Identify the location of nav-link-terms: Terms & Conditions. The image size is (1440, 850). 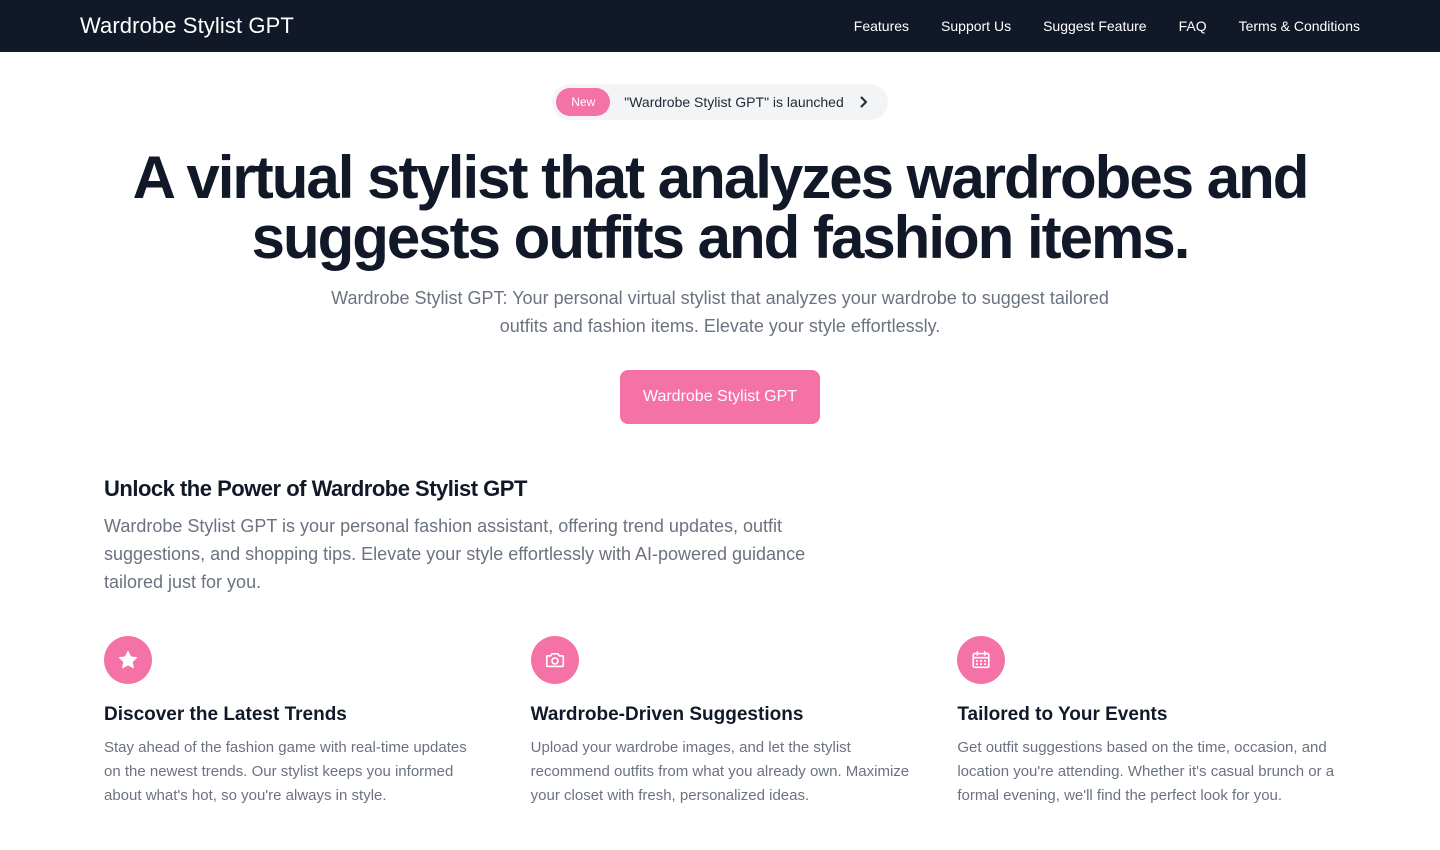
(1299, 26).